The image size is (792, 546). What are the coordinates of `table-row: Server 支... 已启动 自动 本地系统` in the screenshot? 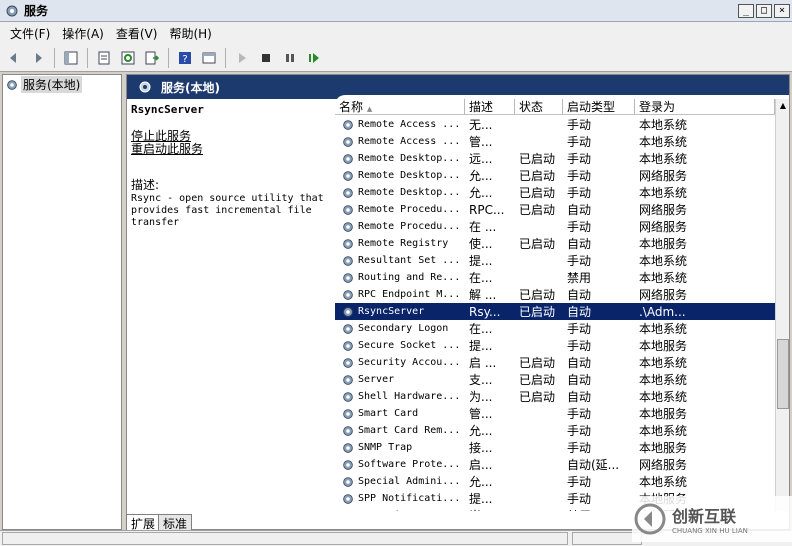 It's located at (555, 379).